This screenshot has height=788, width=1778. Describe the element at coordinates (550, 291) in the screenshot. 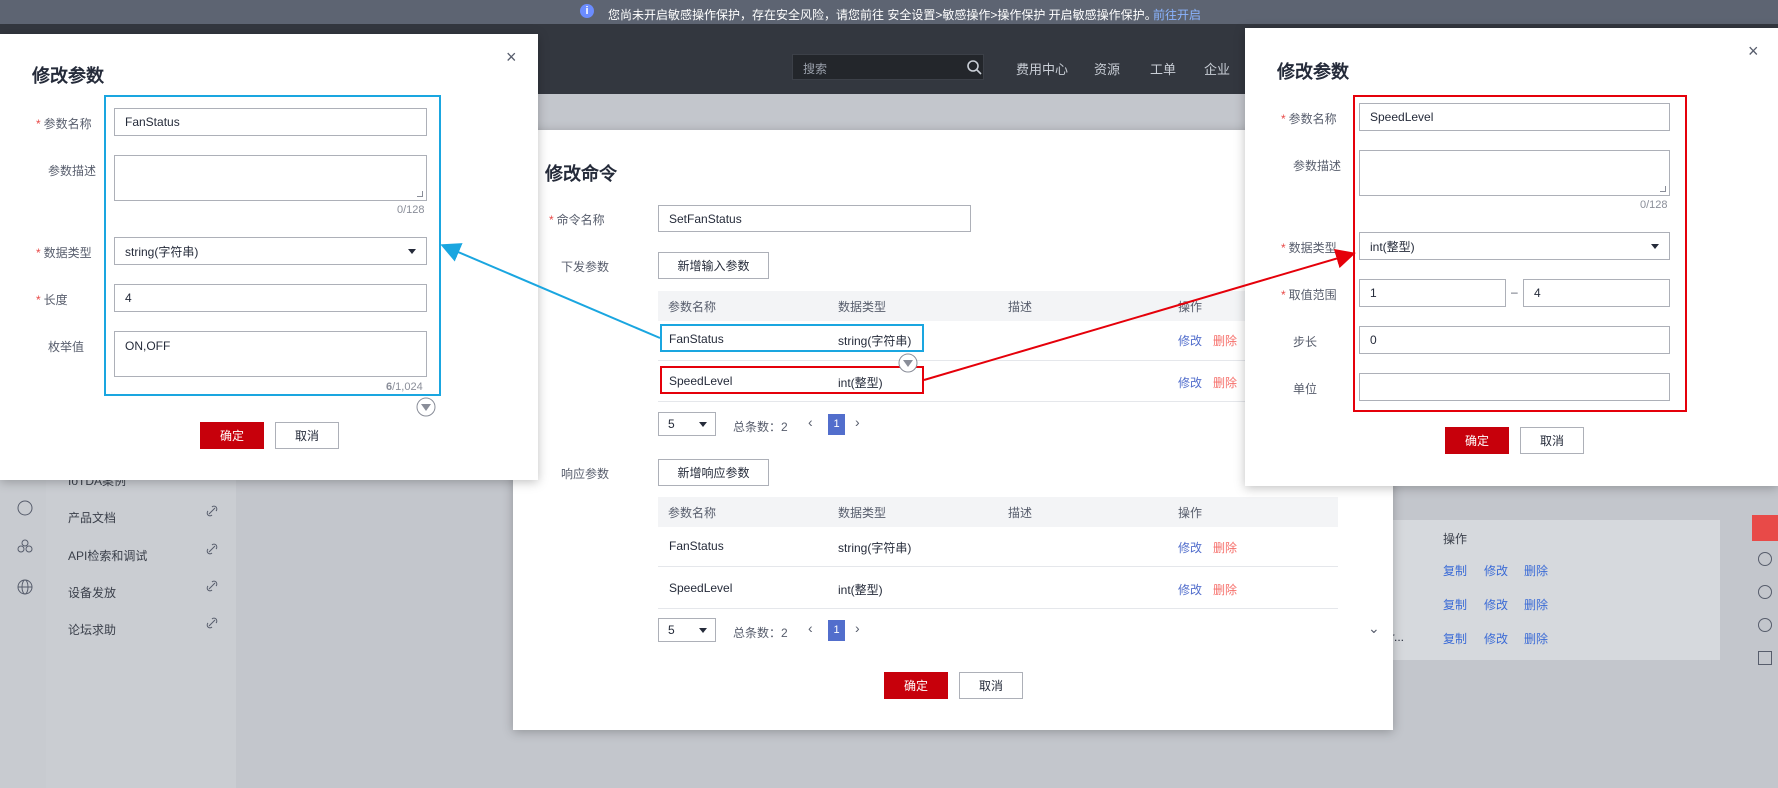

I see `blue-connector-arrow` at that location.